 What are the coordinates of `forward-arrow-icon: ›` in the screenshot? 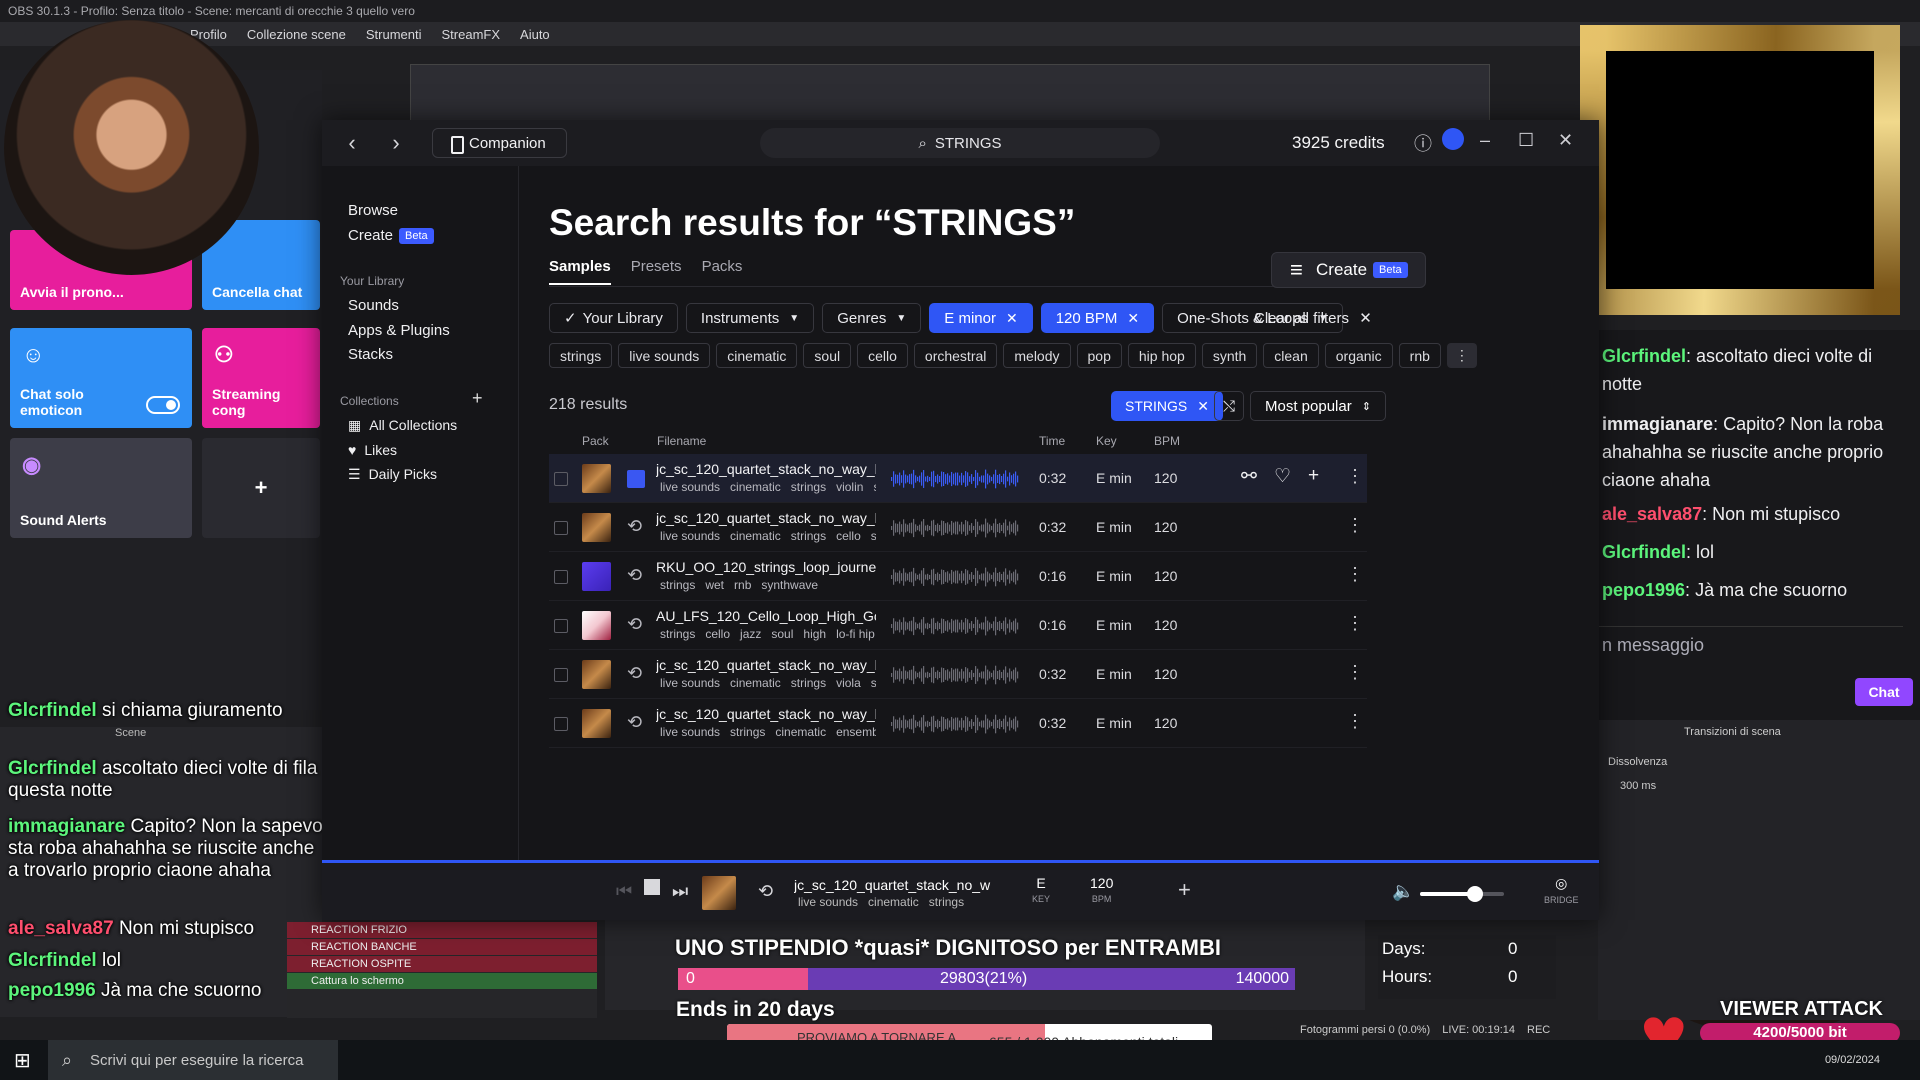 It's located at (396, 143).